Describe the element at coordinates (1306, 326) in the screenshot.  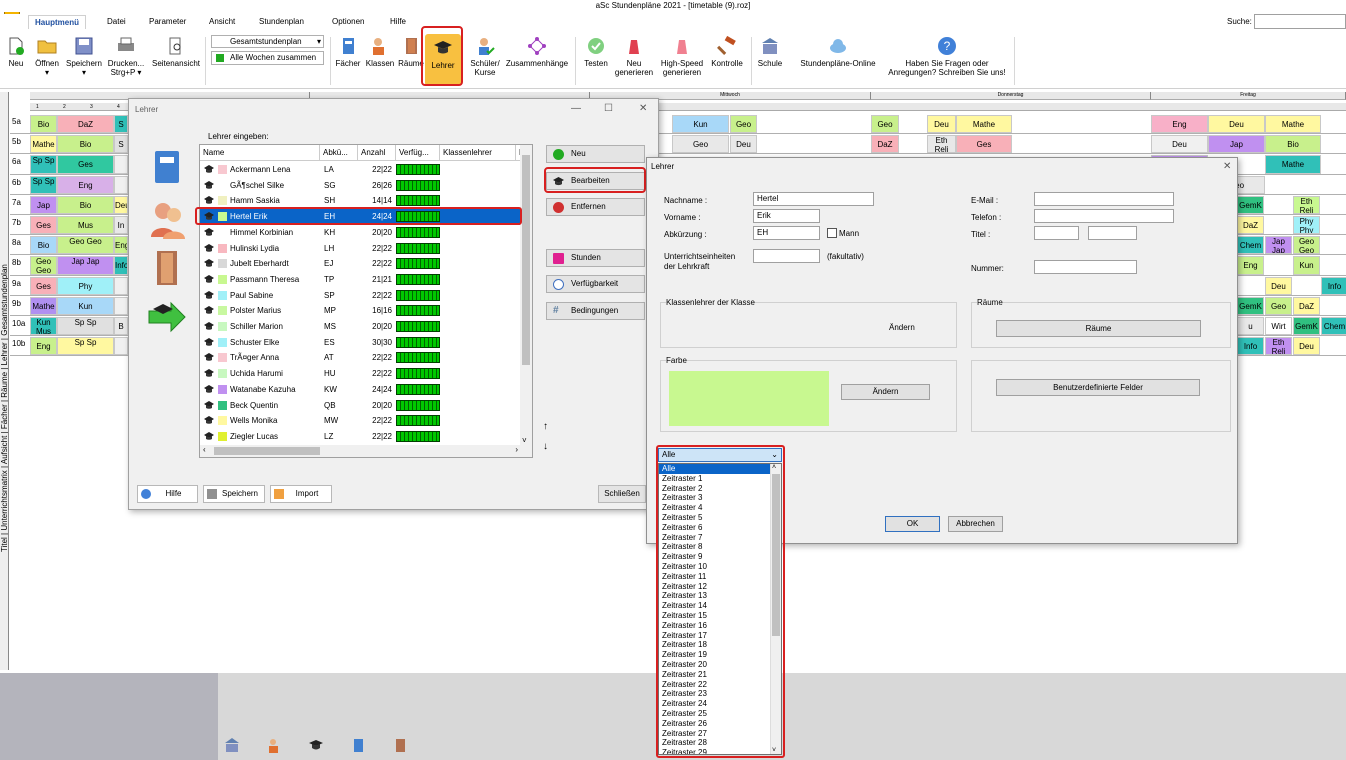
I see `lesson-cell: GemK` at that location.